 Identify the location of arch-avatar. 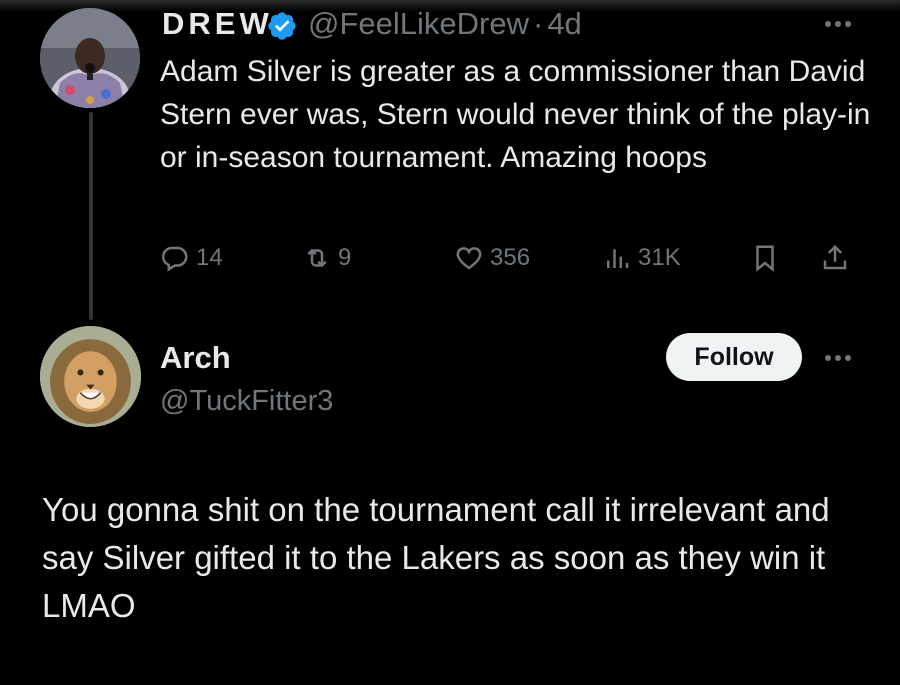
(90, 376).